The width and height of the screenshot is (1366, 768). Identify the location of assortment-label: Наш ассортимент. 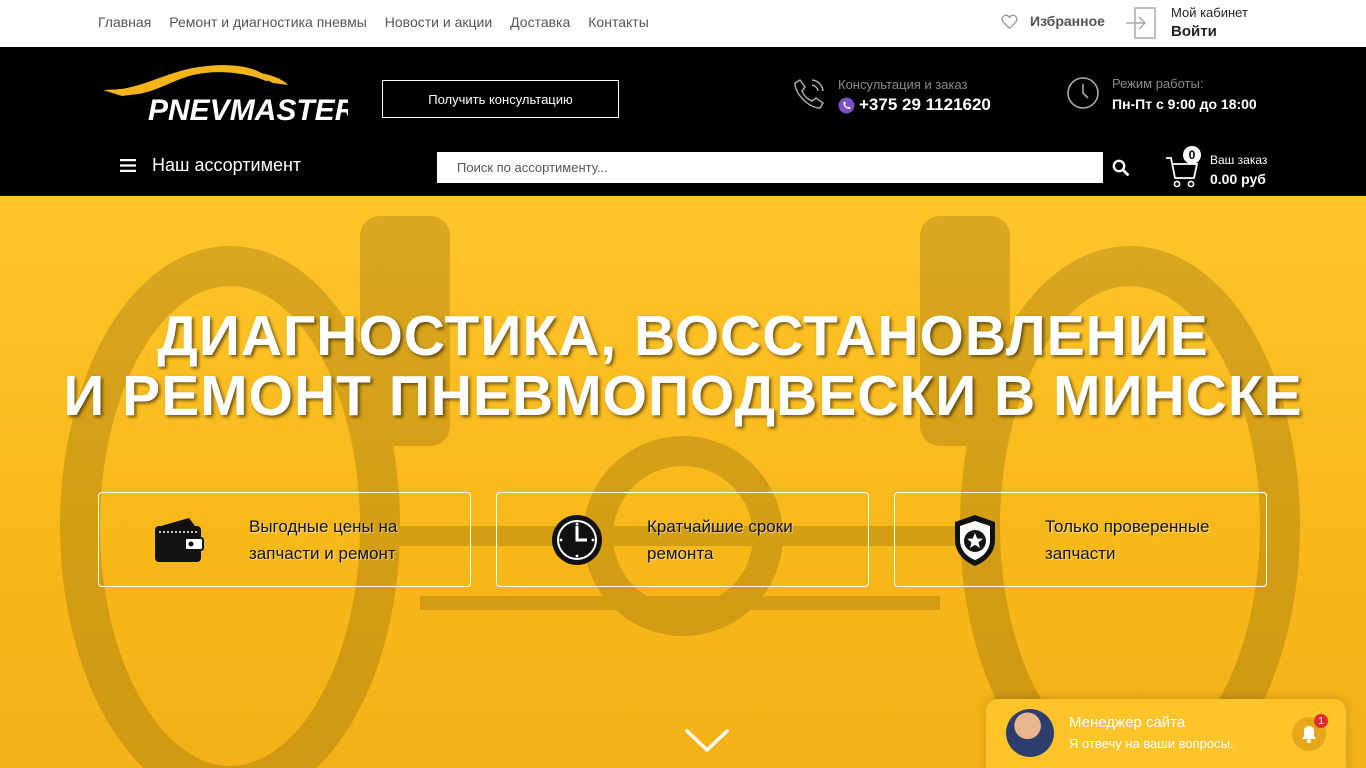
(227, 165).